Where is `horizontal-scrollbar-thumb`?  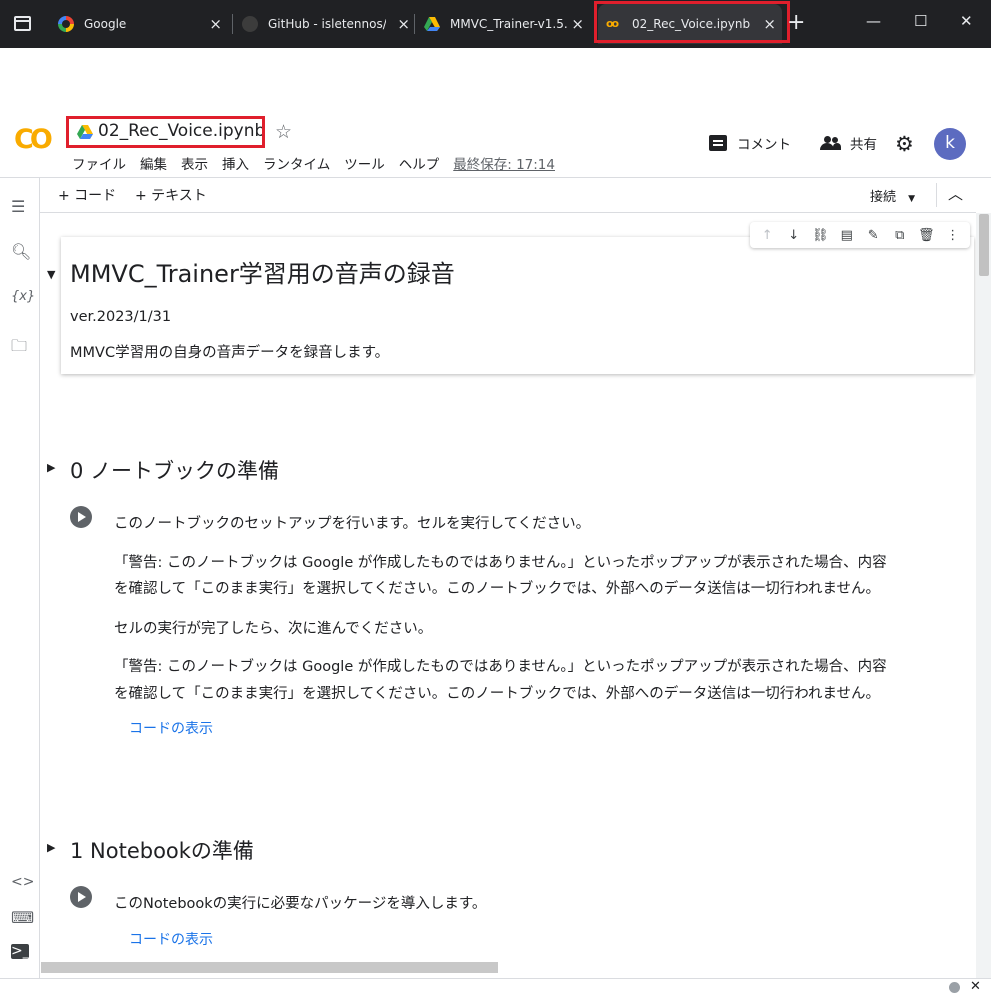 horizontal-scrollbar-thumb is located at coordinates (269, 967).